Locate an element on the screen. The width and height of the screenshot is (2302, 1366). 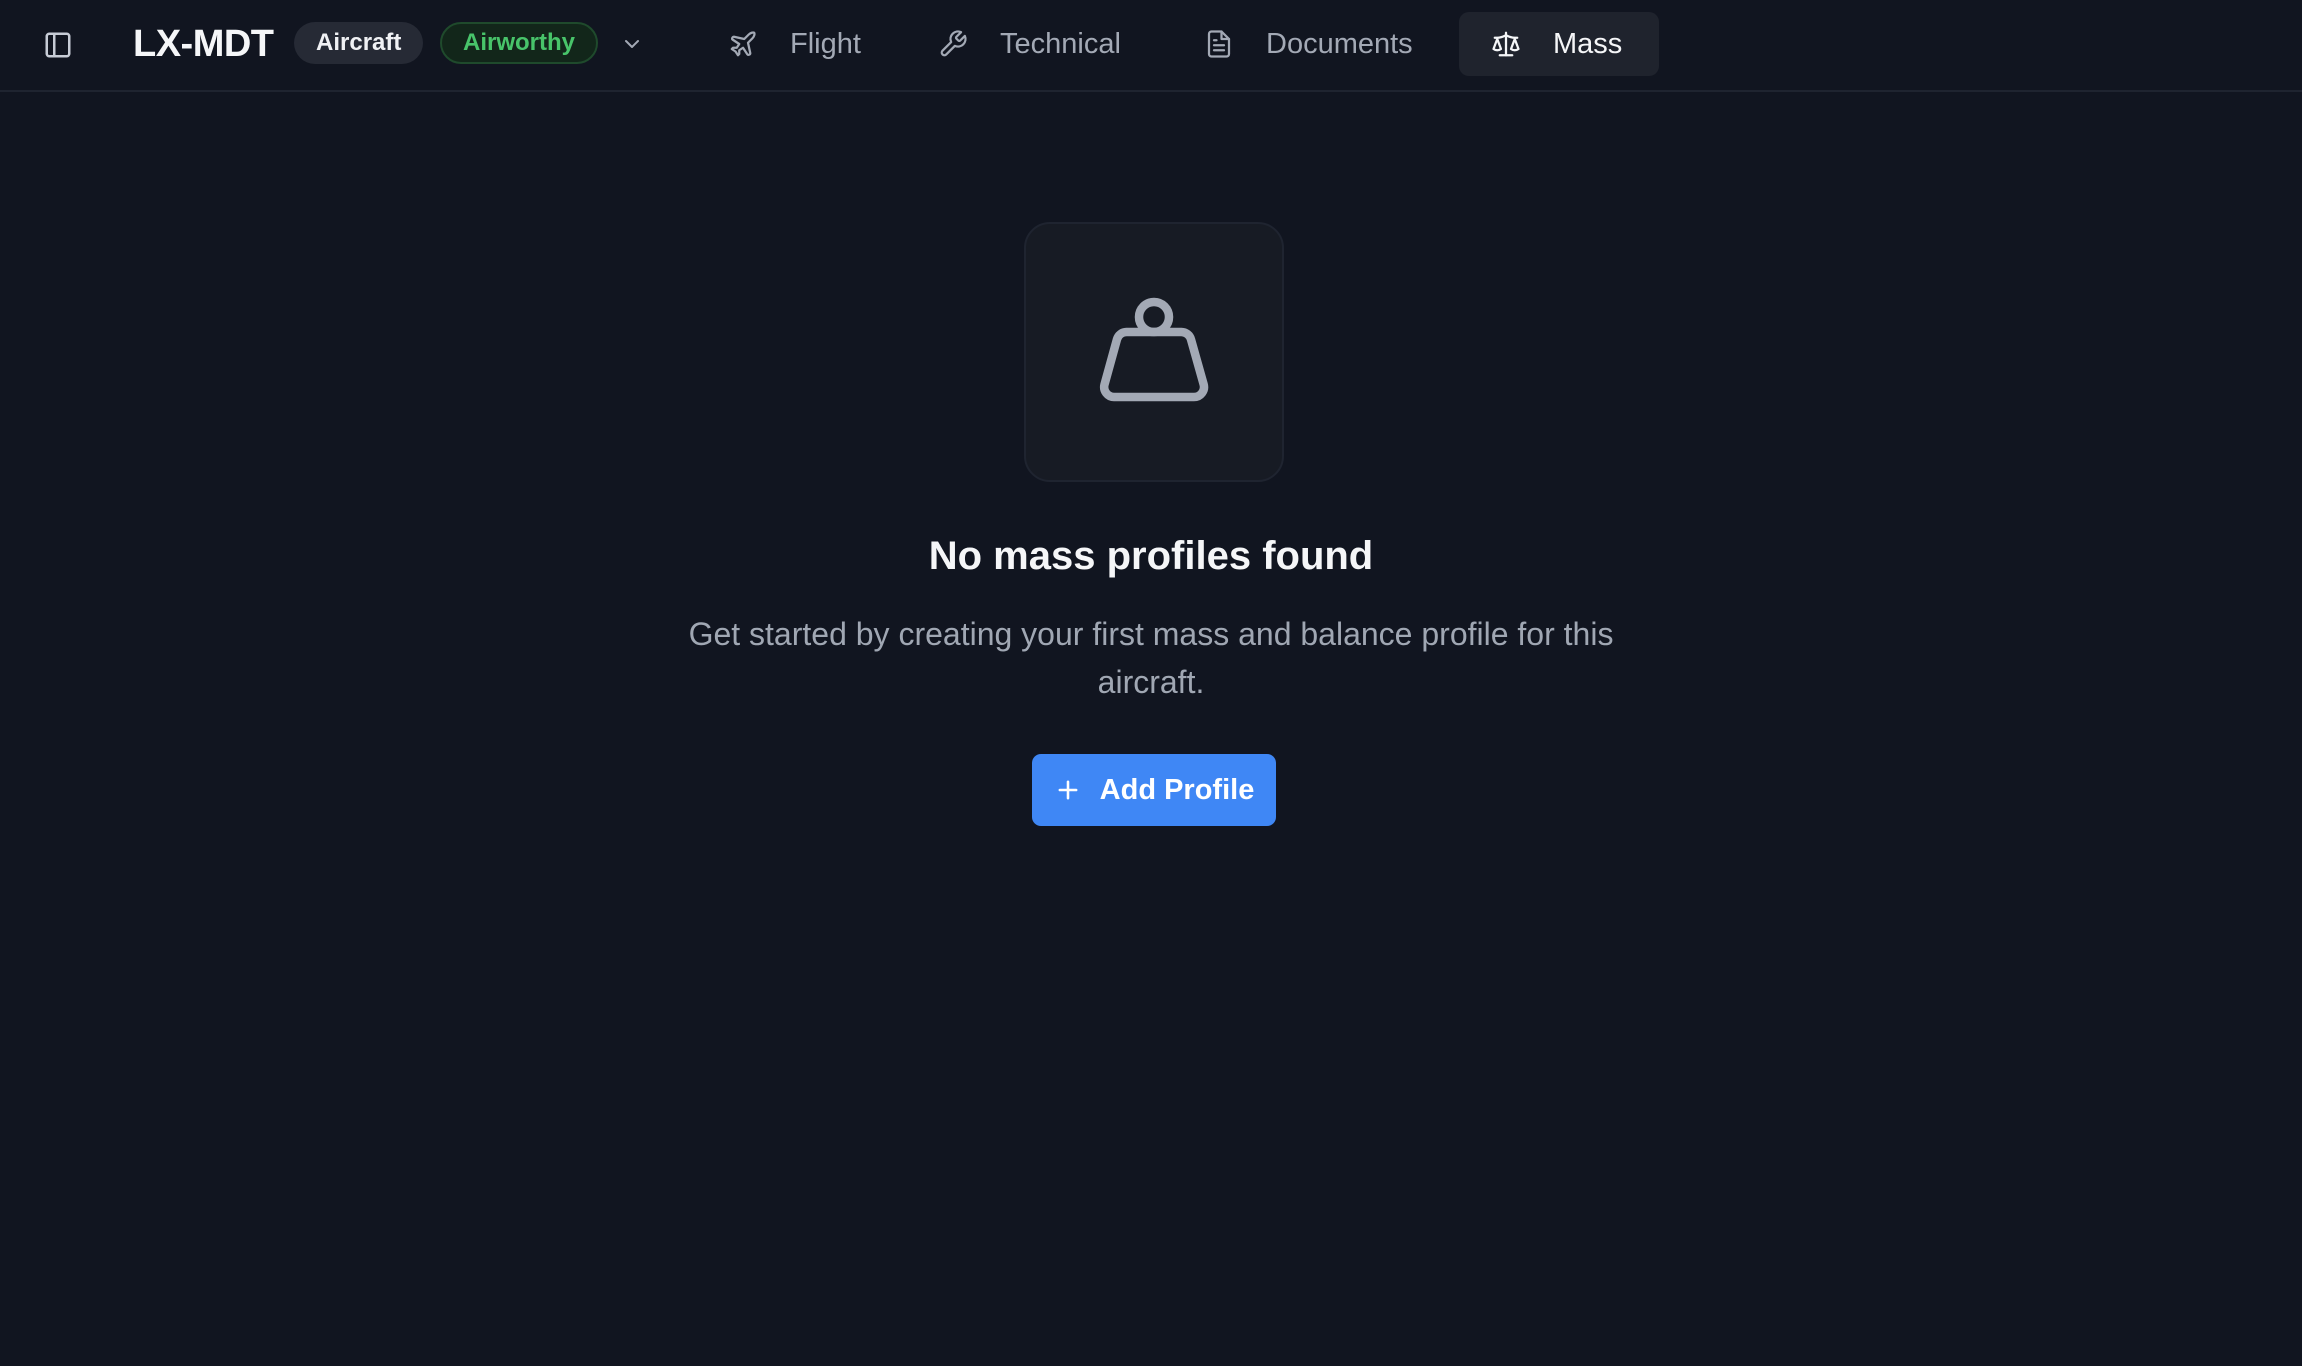
sidebar-toggle-button is located at coordinates (58, 45).